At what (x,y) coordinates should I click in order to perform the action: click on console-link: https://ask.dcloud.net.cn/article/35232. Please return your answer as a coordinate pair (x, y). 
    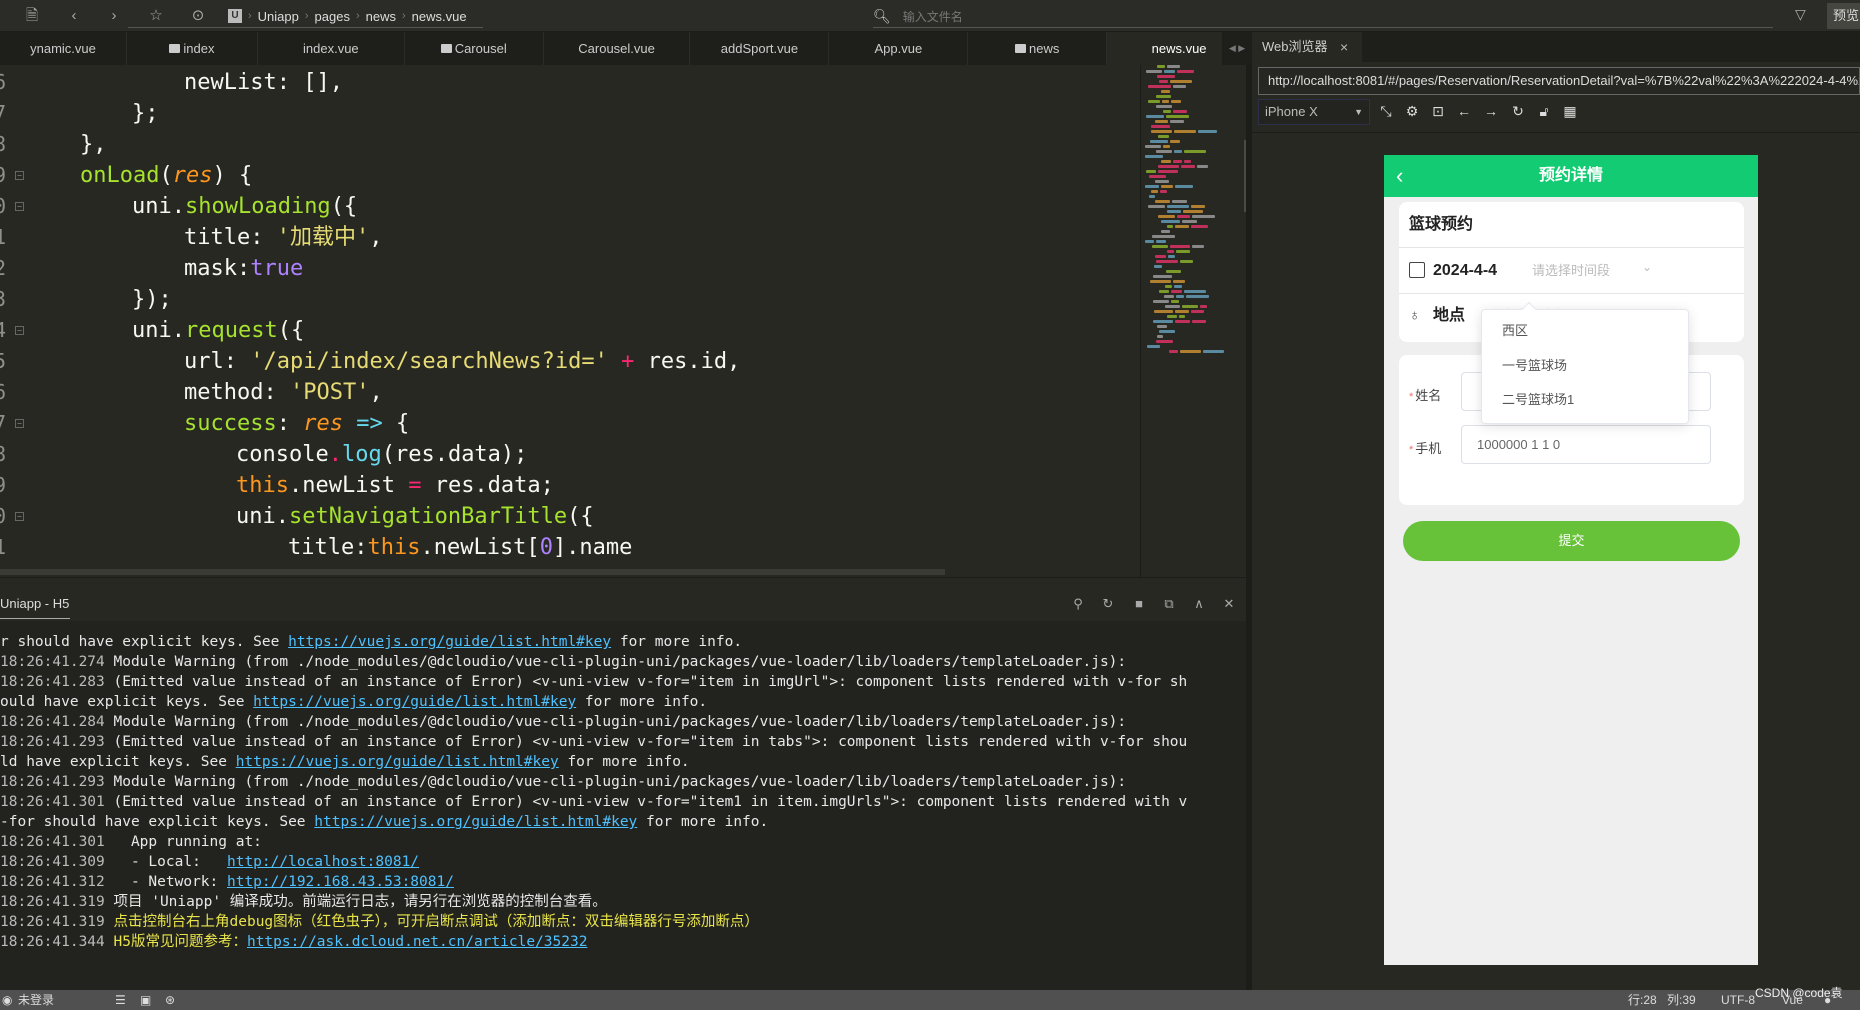
    Looking at the image, I should click on (417, 942).